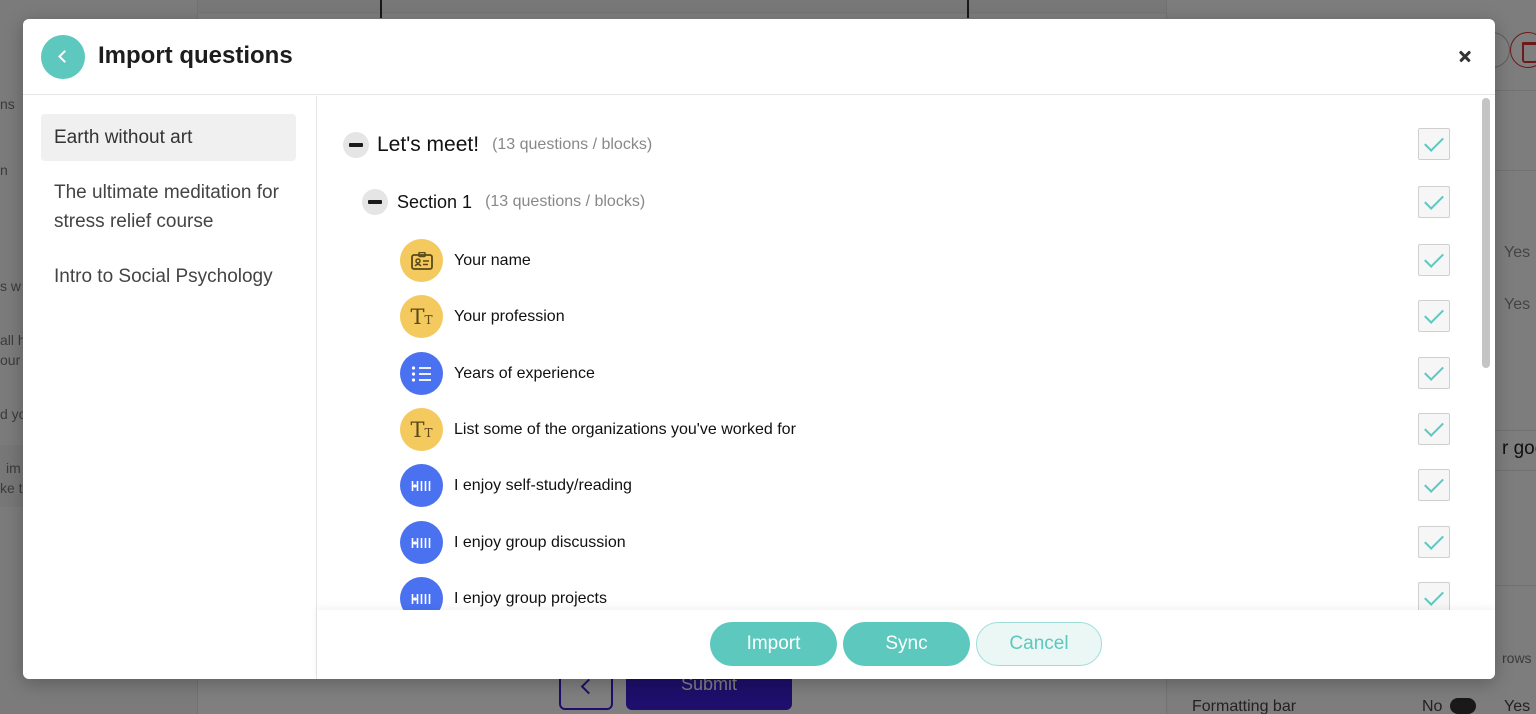 This screenshot has width=1536, height=714. Describe the element at coordinates (1434, 144) in the screenshot. I see `group-checkbox` at that location.